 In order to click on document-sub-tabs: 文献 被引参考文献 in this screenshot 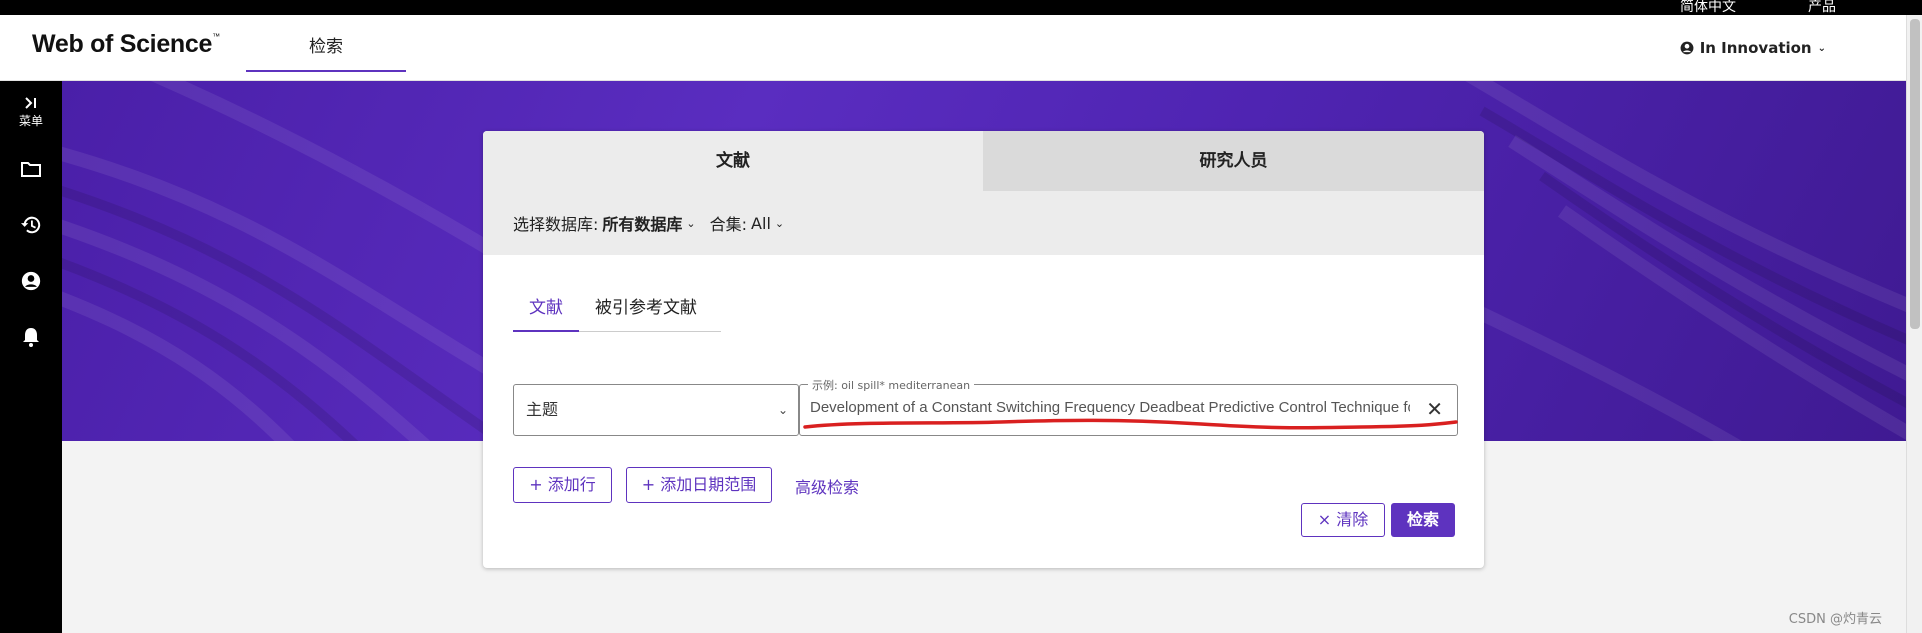, I will do `click(617, 312)`.